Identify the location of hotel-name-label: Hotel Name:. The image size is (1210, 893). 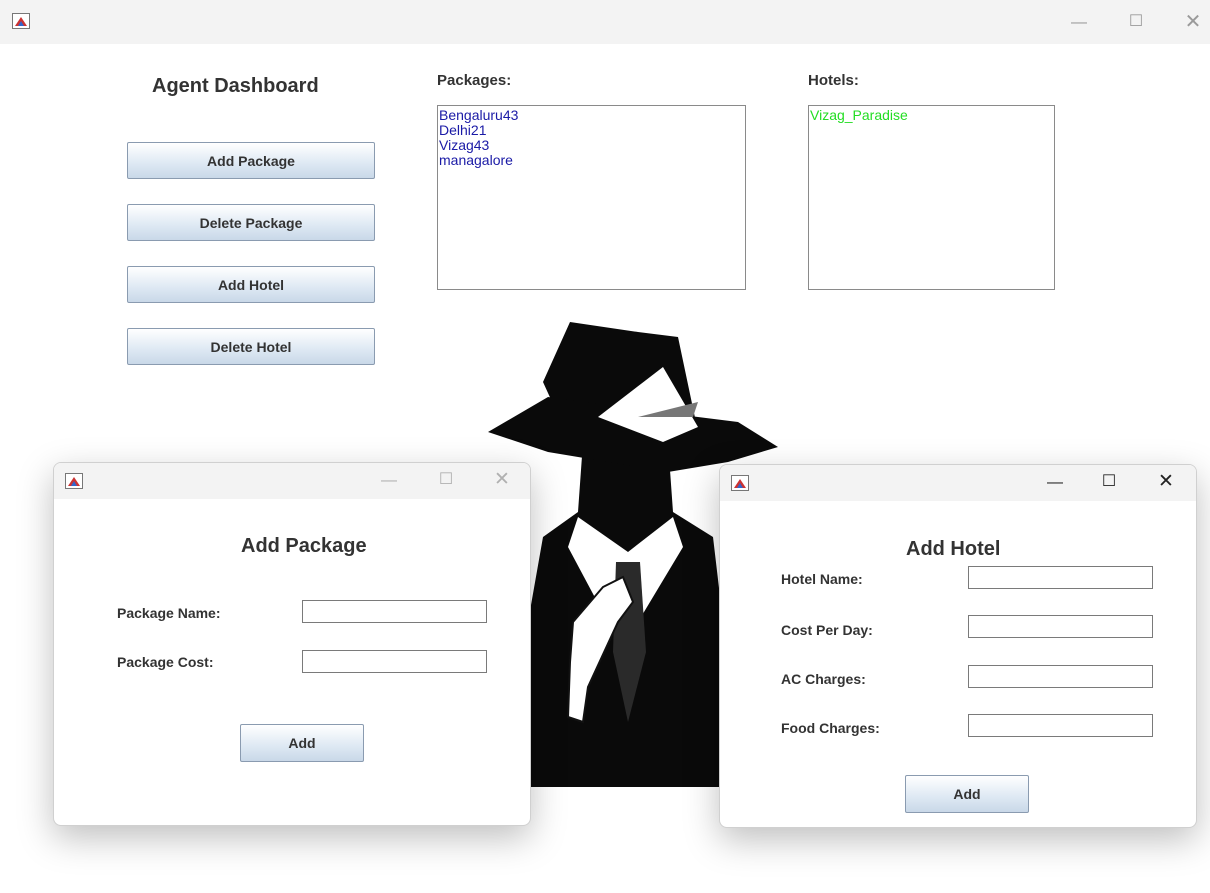
(822, 579).